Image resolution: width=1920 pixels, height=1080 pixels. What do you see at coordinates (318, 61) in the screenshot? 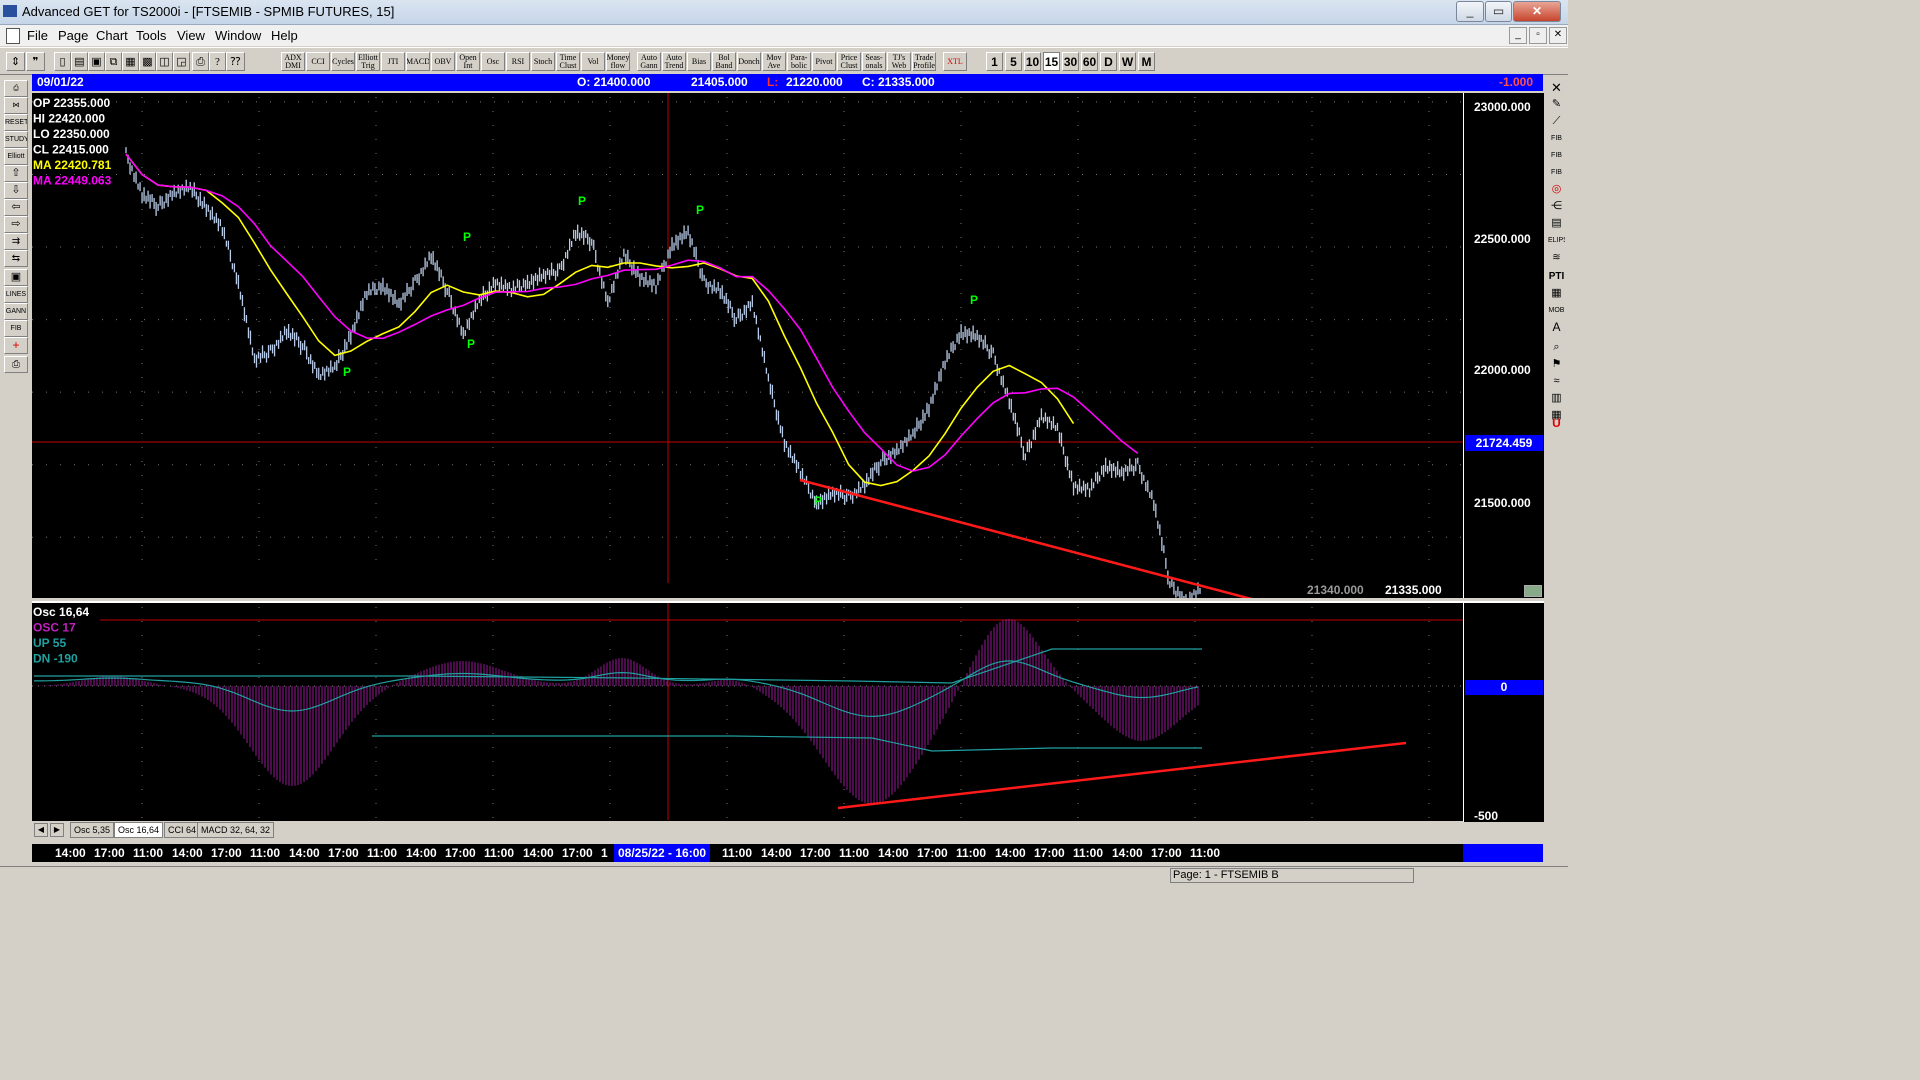
I see `study-button-1: CCI` at bounding box center [318, 61].